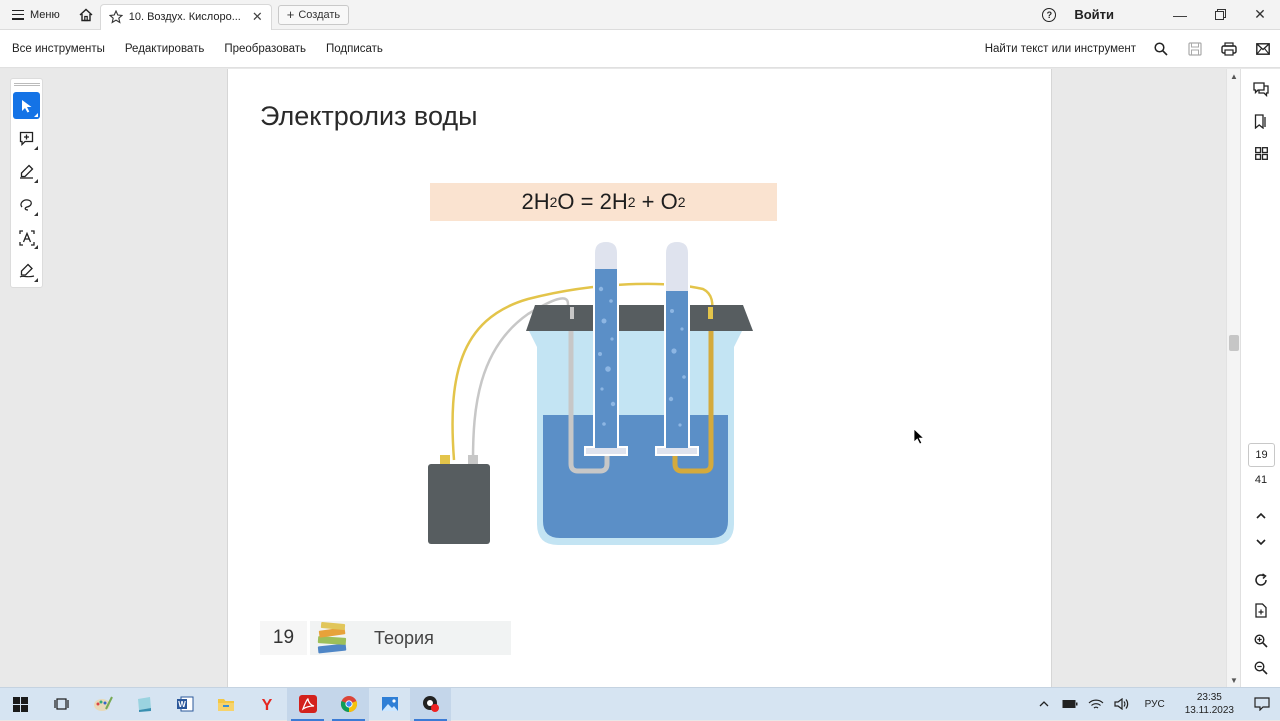 Image resolution: width=1280 pixels, height=721 pixels. What do you see at coordinates (1195, 49) in the screenshot?
I see `save-icon` at bounding box center [1195, 49].